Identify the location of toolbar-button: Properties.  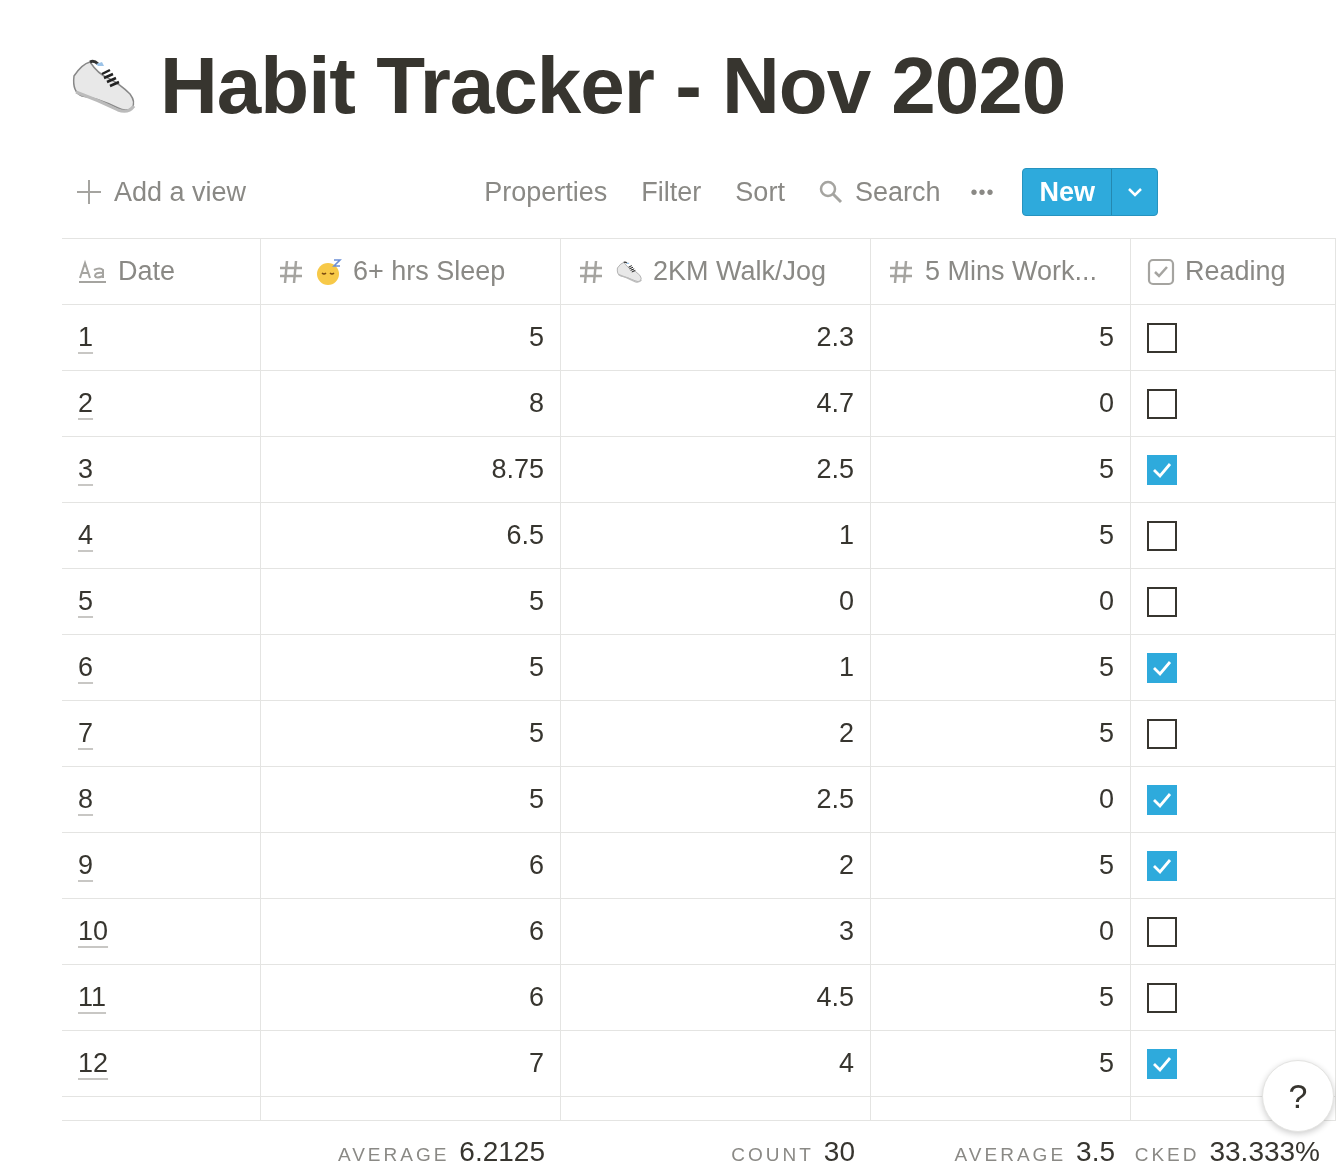
(546, 192).